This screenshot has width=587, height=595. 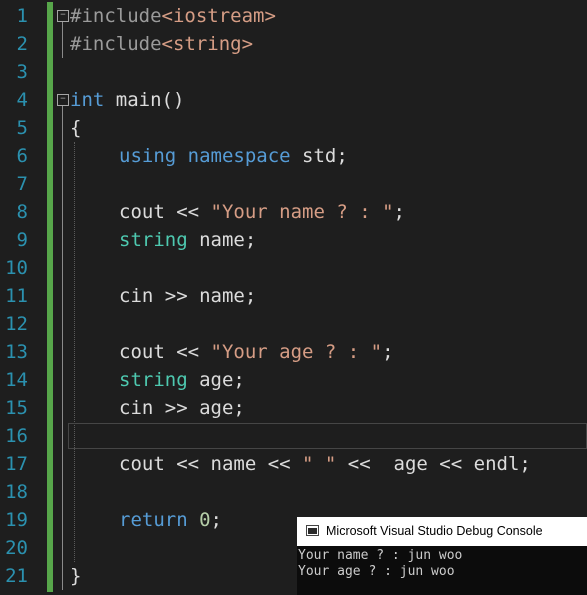 What do you see at coordinates (302, 212) in the screenshot?
I see `string-literal: "Your name ? : "` at bounding box center [302, 212].